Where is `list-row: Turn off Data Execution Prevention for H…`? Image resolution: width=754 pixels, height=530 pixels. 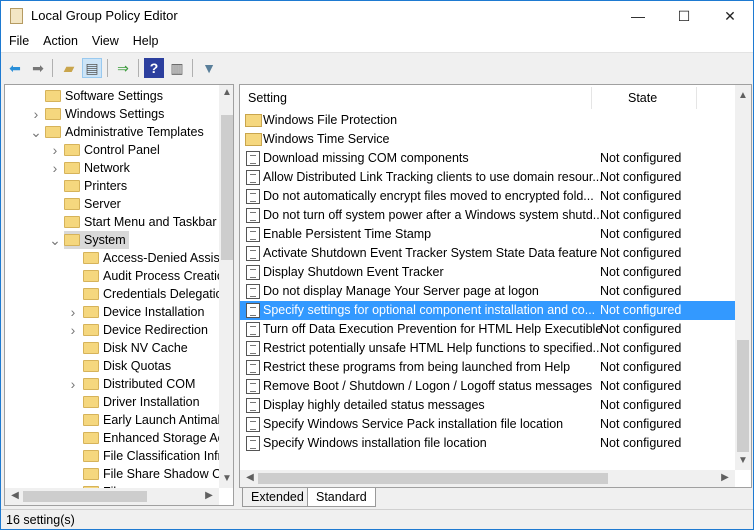 list-row: Turn off Data Execution Prevention for H… is located at coordinates (487, 329).